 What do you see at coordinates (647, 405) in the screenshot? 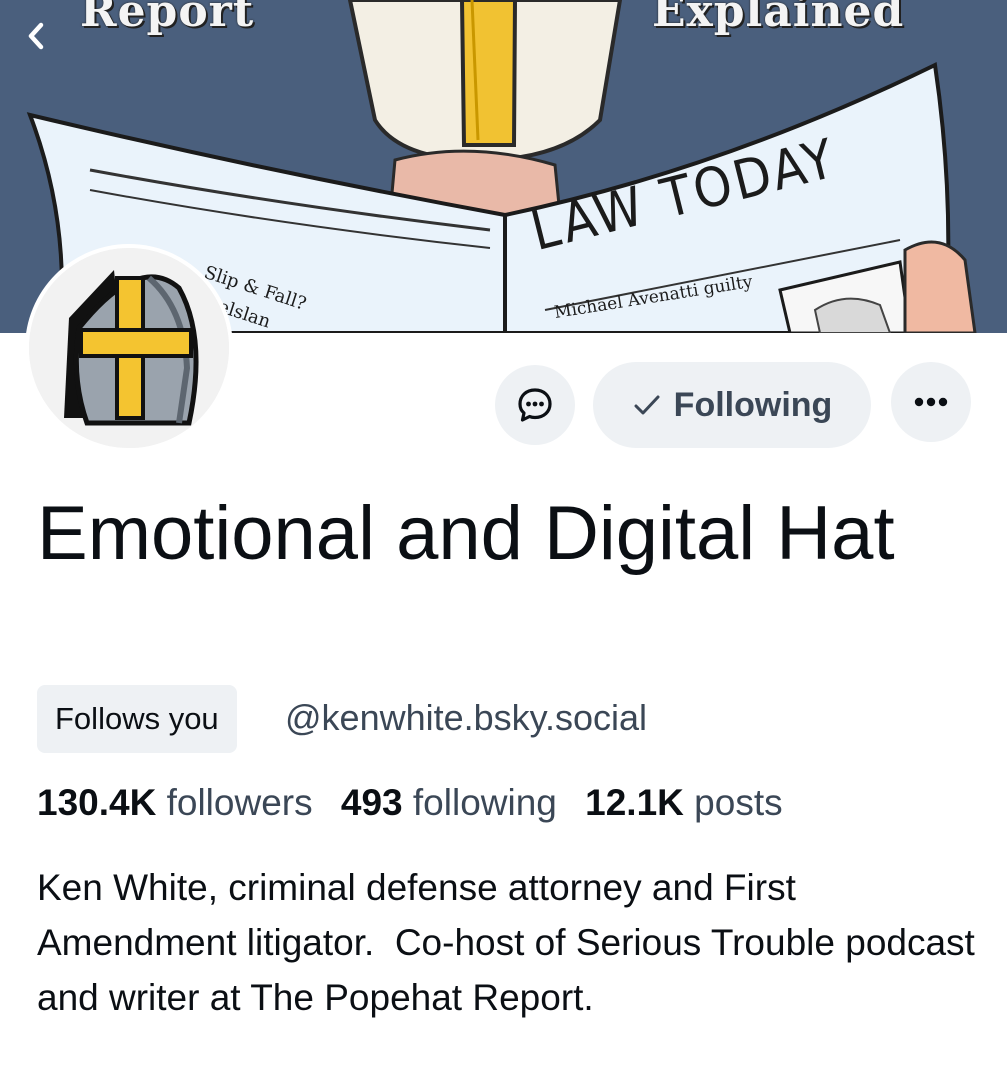
I see `checkmark-icon` at bounding box center [647, 405].